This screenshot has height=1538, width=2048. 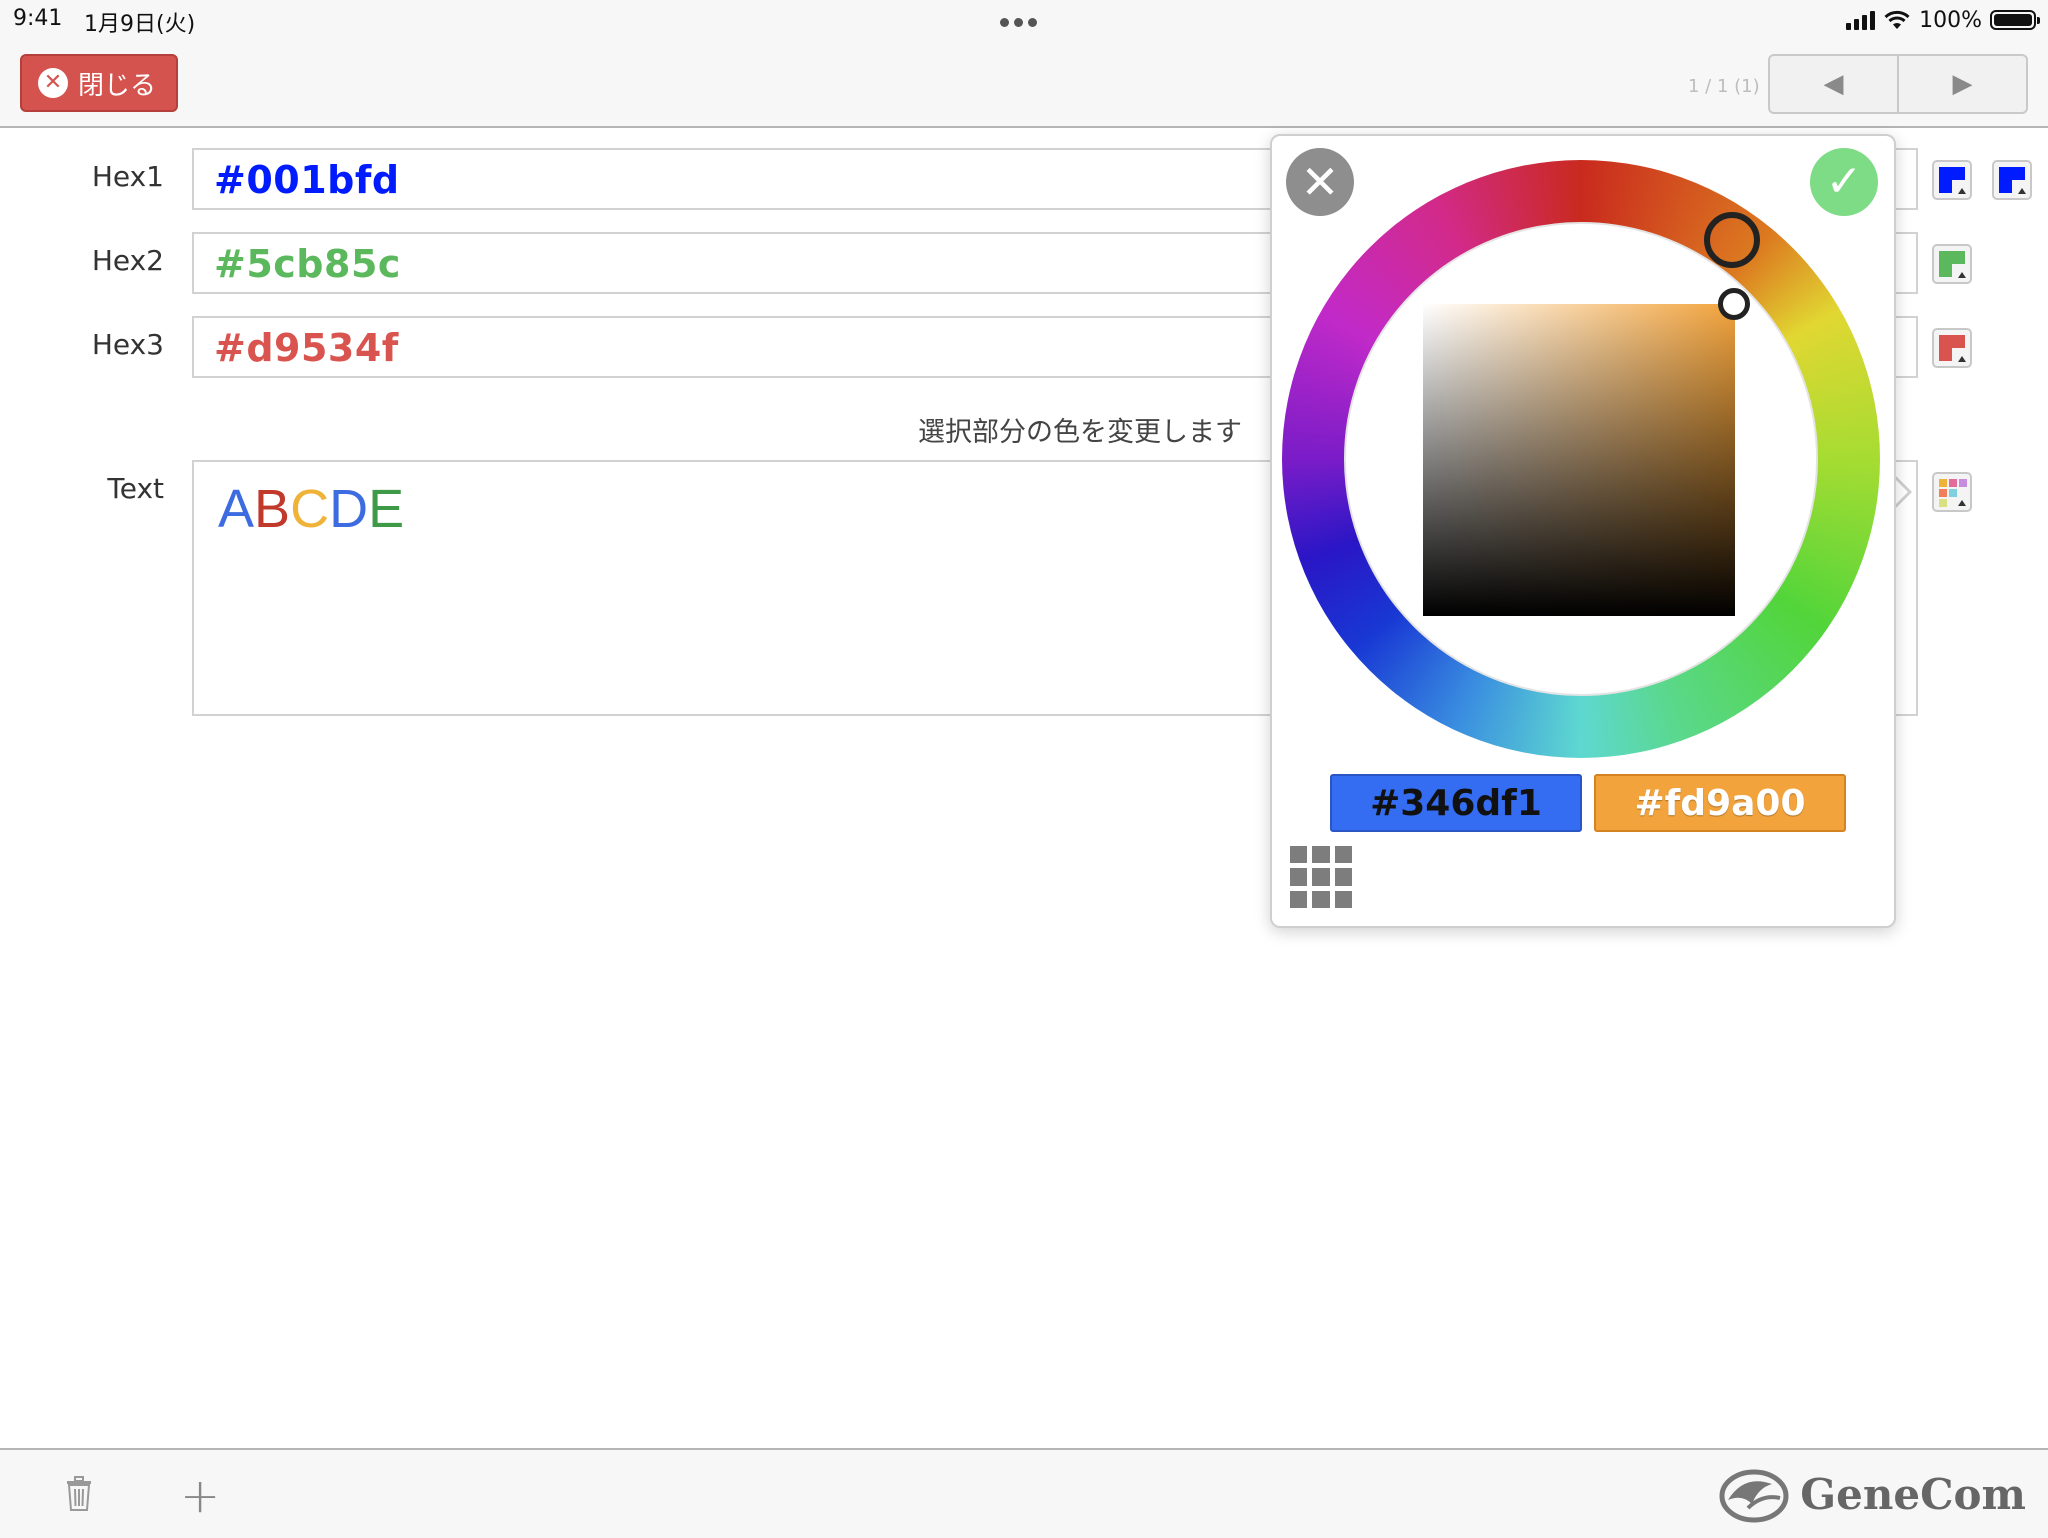 What do you see at coordinates (386, 509) in the screenshot?
I see `letter-e: E` at bounding box center [386, 509].